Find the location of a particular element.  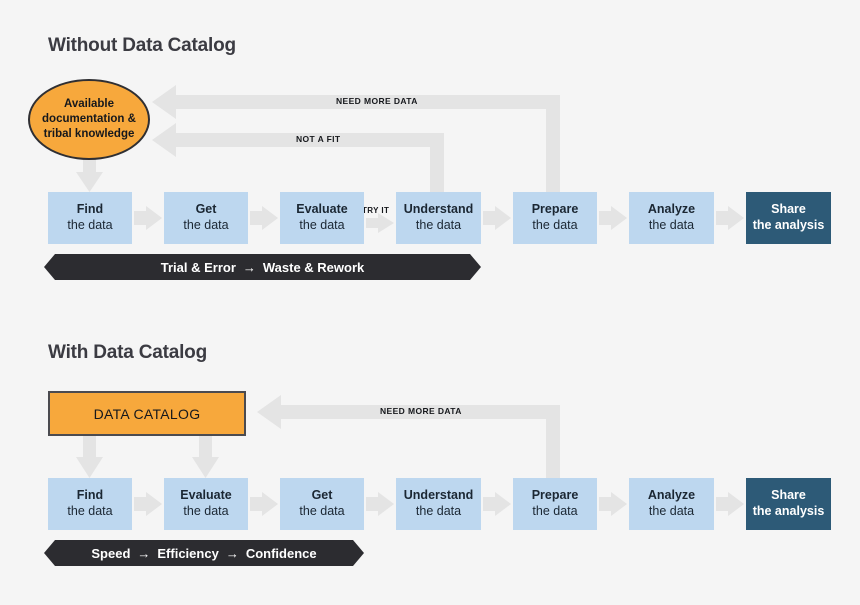

step-share-1: Share the analysis is located at coordinates (788, 218).